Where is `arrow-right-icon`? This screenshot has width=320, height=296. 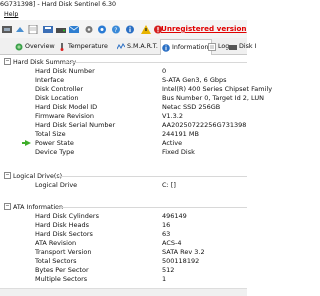
arrow-right-icon is located at coordinates (28, 143).